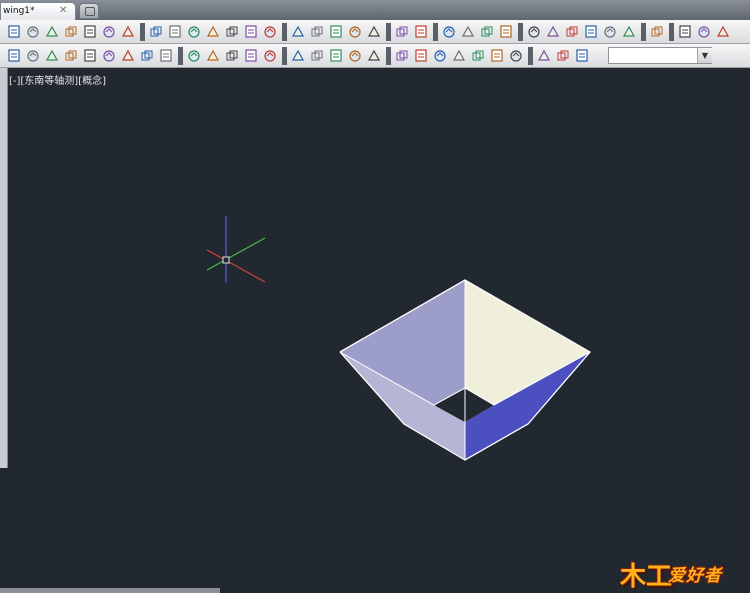 Image resolution: width=750 pixels, height=593 pixels. Describe the element at coordinates (19, 11) in the screenshot. I see `document-tab-label: wing1*` at that location.